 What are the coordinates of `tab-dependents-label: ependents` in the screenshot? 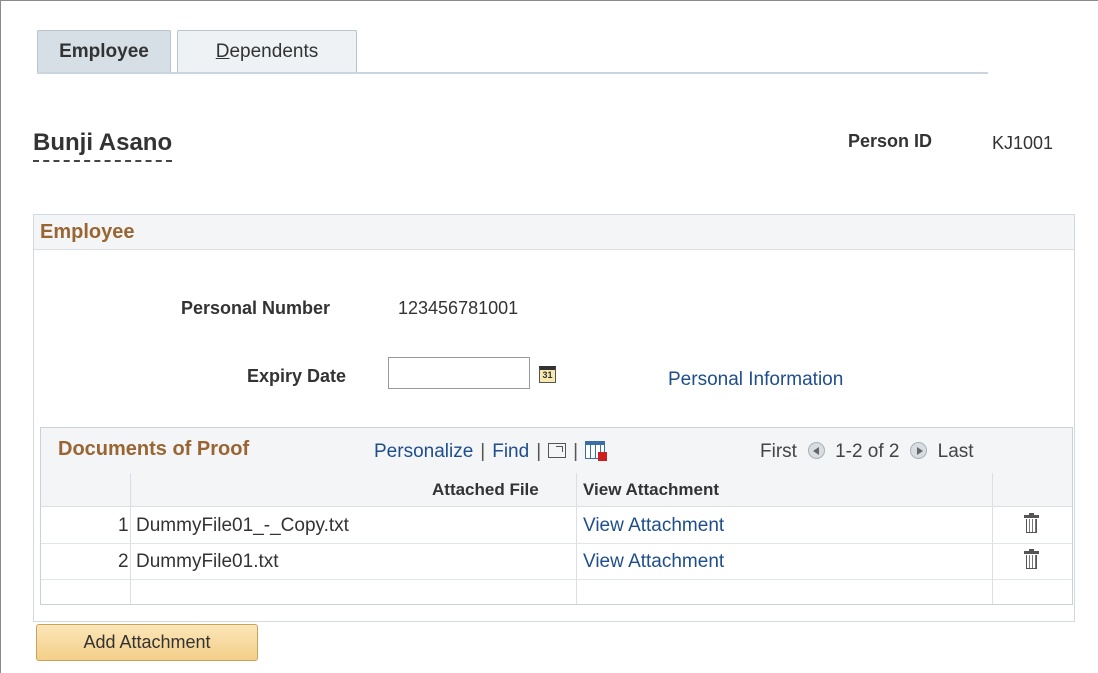 It's located at (274, 51).